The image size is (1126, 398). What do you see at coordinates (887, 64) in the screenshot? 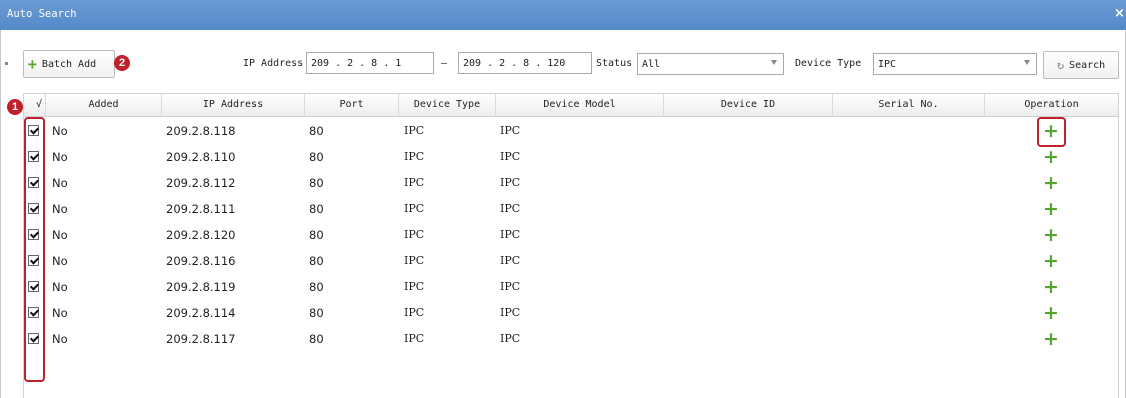
I see `device-type-value: IPC` at bounding box center [887, 64].